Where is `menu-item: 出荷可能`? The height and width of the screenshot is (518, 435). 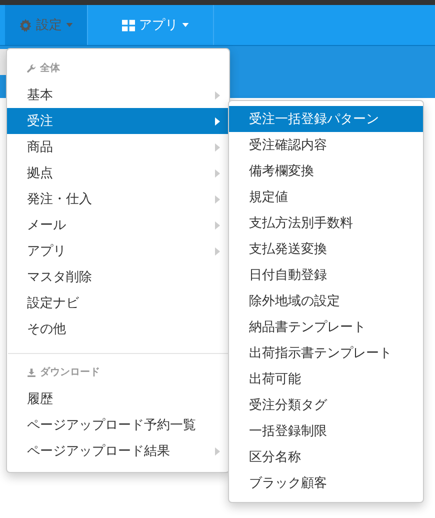 menu-item: 出荷可能 is located at coordinates (326, 379).